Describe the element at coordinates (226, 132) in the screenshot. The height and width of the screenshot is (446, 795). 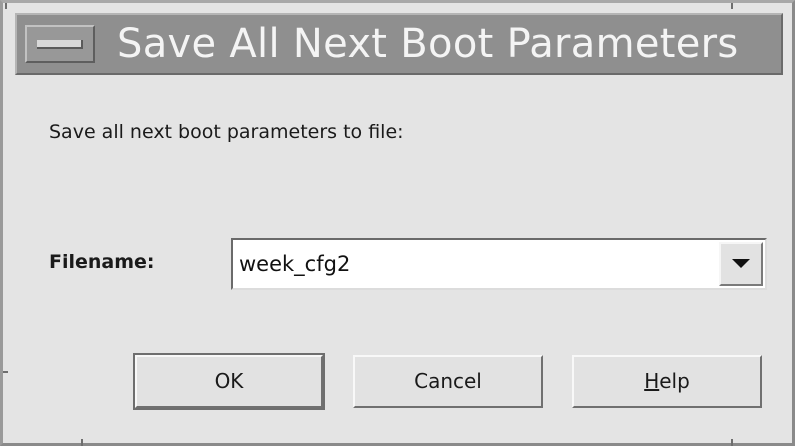
I see `dialog-prompt: Save all next boot parameters to file:` at that location.